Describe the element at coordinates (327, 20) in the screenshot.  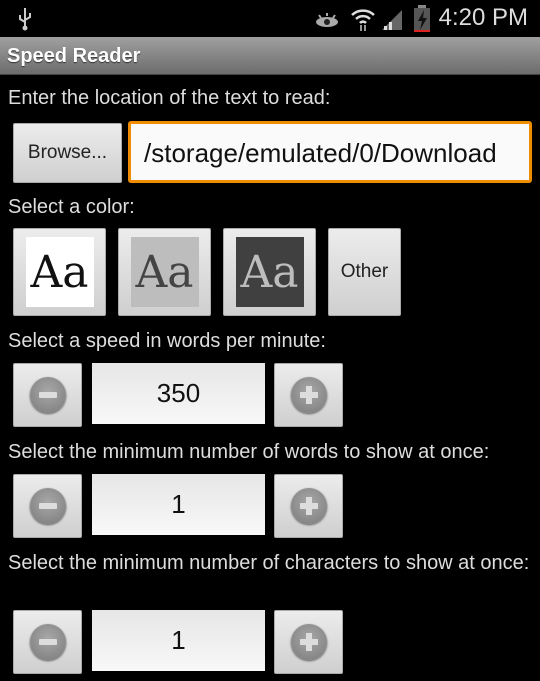
I see `eye-icon` at that location.